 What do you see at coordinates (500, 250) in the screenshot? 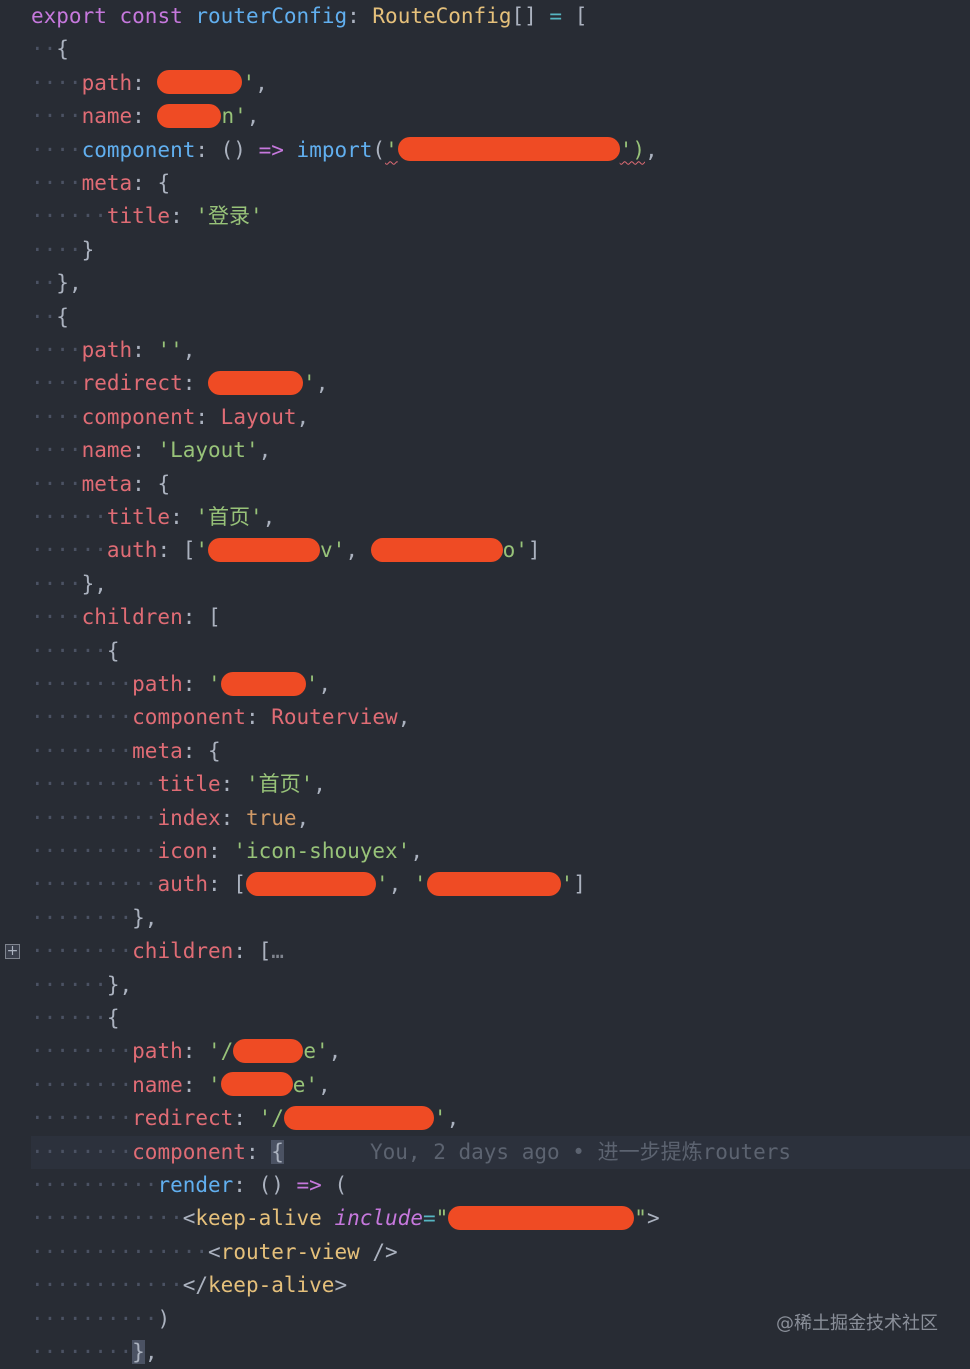
I see `code-line: ····}` at bounding box center [500, 250].